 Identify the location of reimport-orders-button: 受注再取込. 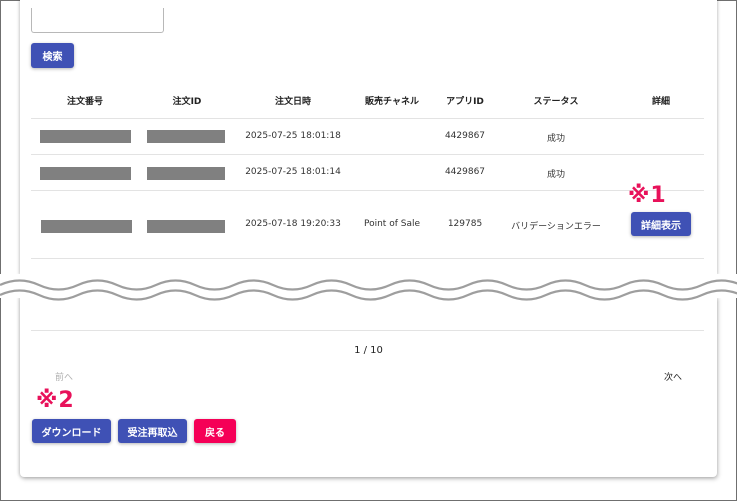
(152, 431).